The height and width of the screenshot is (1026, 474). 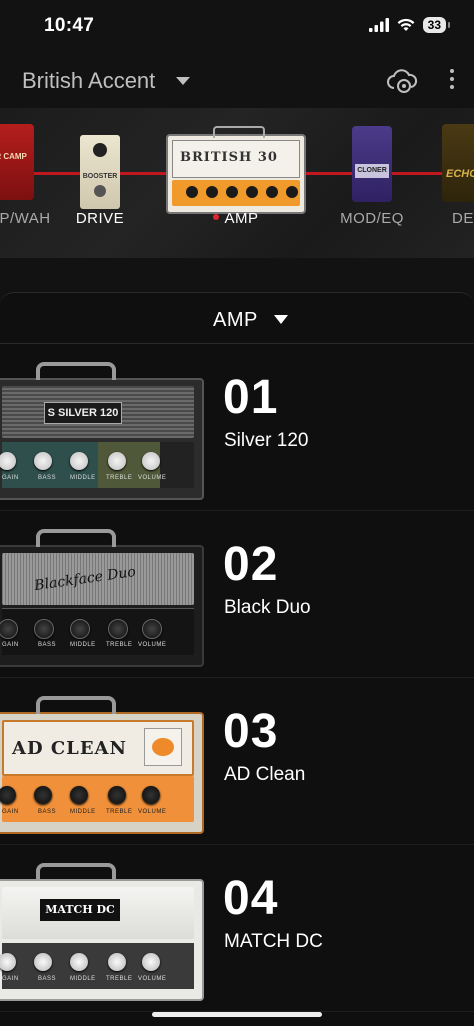 What do you see at coordinates (100, 218) in the screenshot?
I see `chain-label-drive: DRIVE` at bounding box center [100, 218].